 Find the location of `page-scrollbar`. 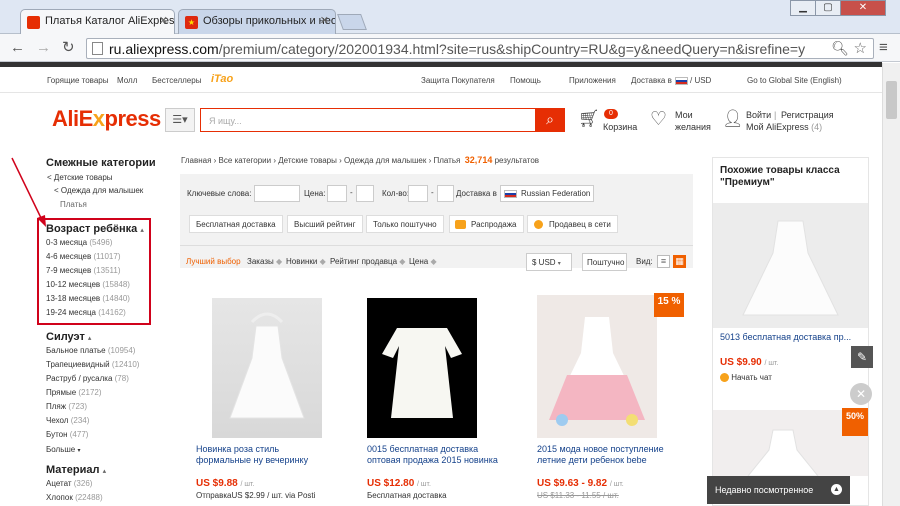

page-scrollbar is located at coordinates (891, 284).